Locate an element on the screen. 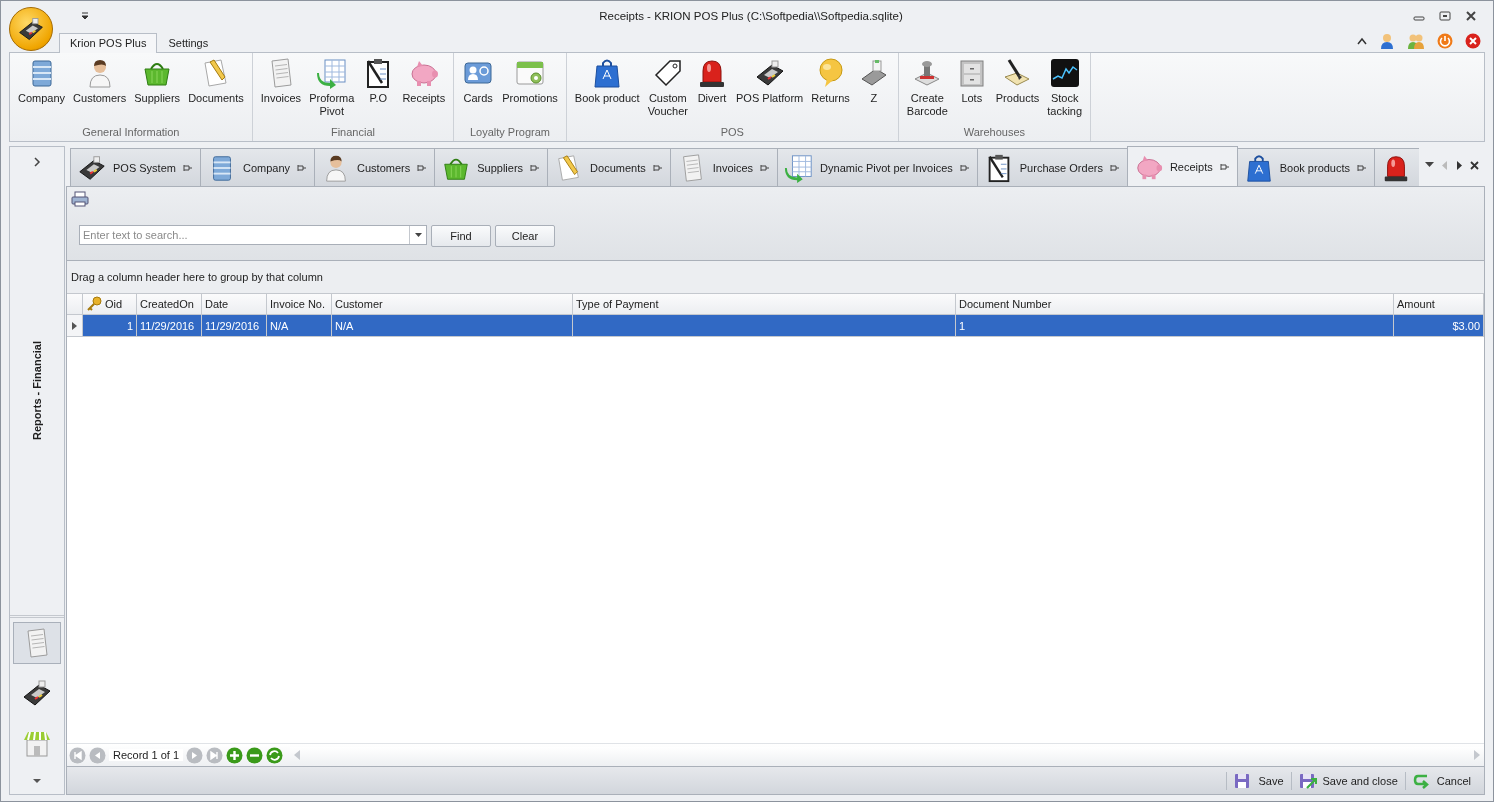 This screenshot has width=1494, height=802. tab-label: Company is located at coordinates (266, 167).